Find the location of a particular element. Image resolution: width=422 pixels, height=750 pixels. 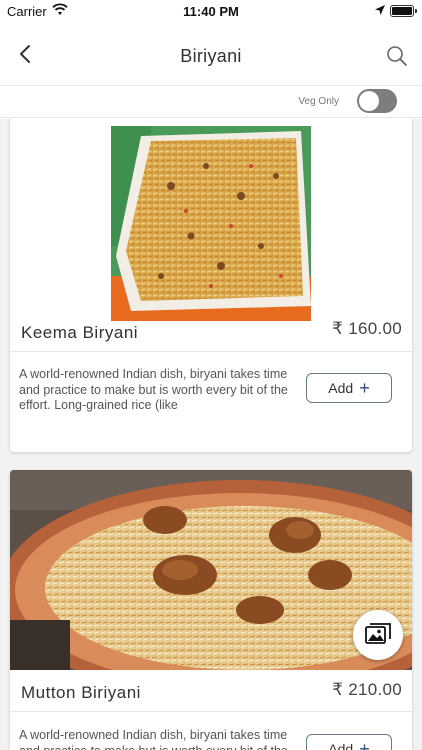

item-name: Keema Biryani is located at coordinates (80, 332).